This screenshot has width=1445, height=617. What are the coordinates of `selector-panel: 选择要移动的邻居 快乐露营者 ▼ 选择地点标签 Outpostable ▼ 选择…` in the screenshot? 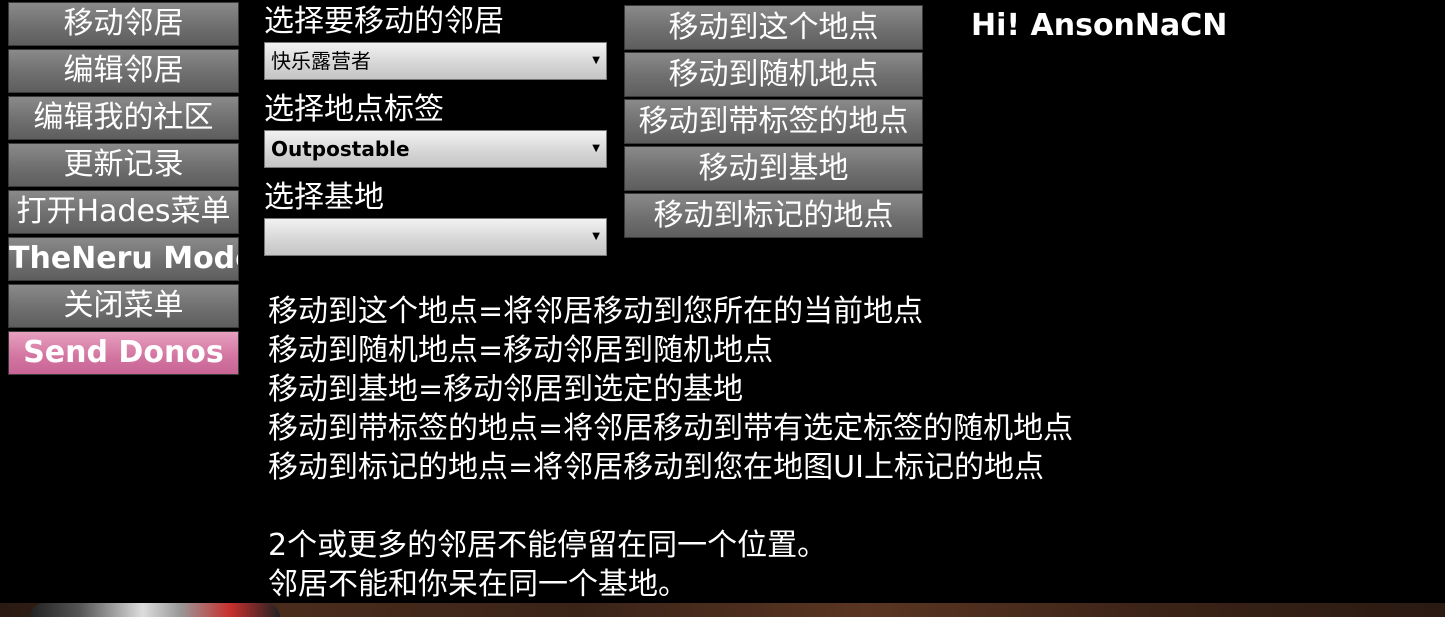 It's located at (435, 134).